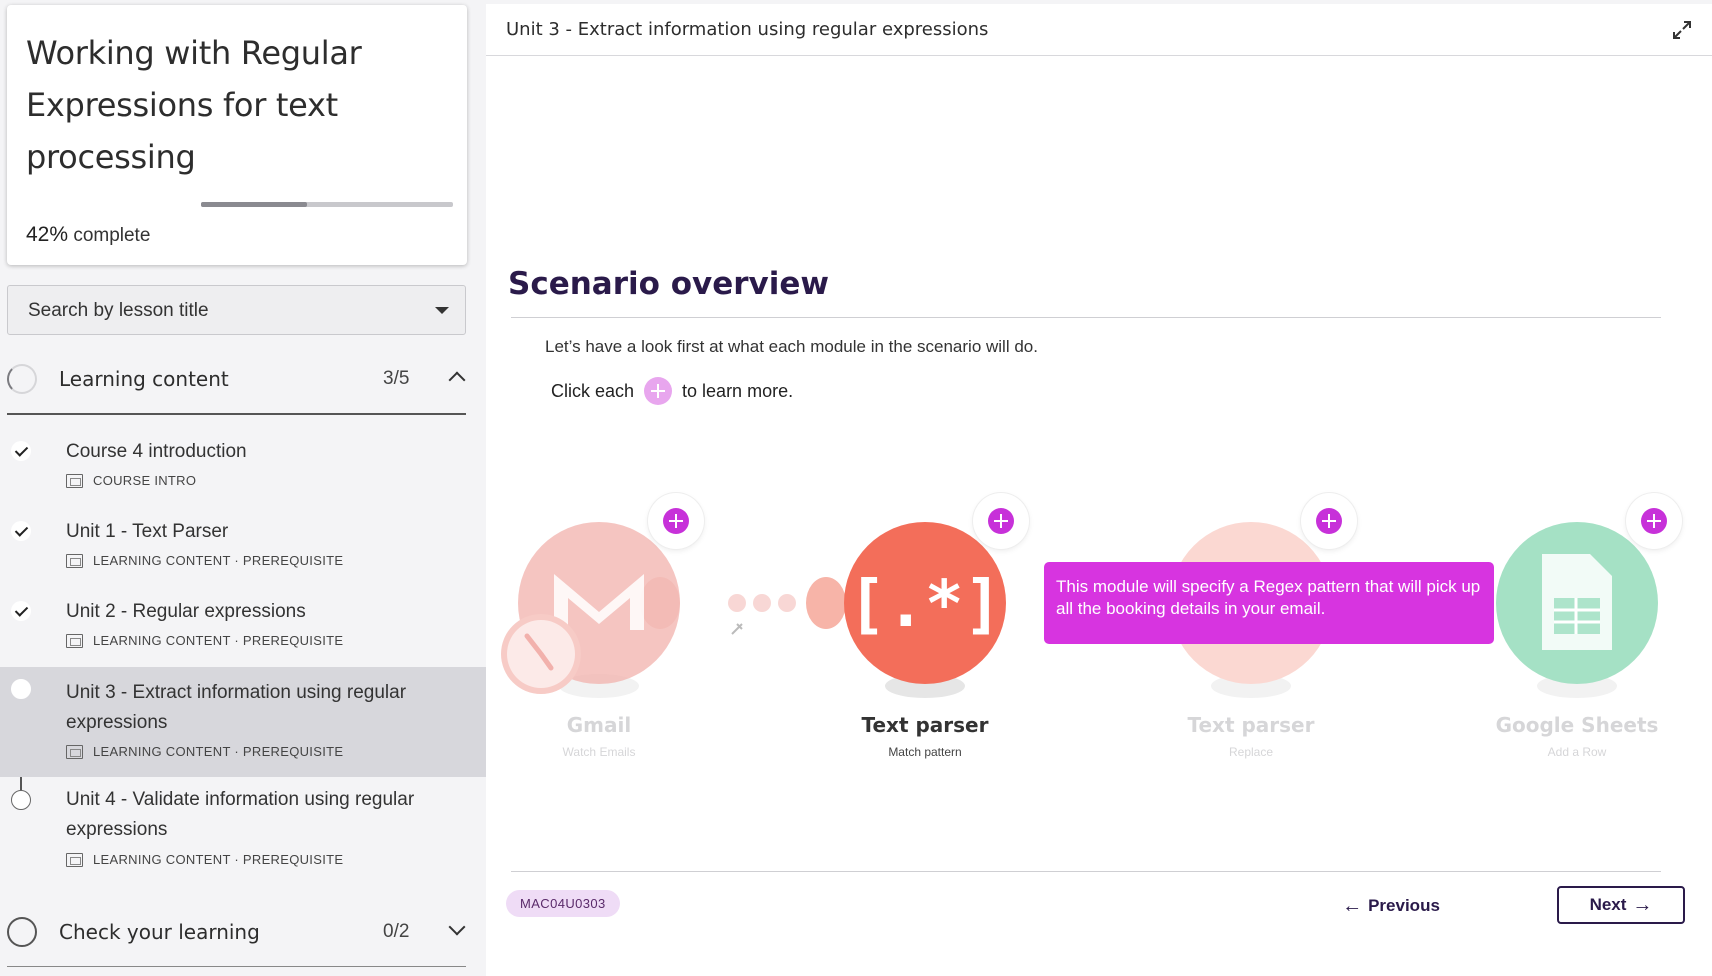 The height and width of the screenshot is (976, 1712). What do you see at coordinates (762, 603) in the screenshot?
I see `connector-dots` at bounding box center [762, 603].